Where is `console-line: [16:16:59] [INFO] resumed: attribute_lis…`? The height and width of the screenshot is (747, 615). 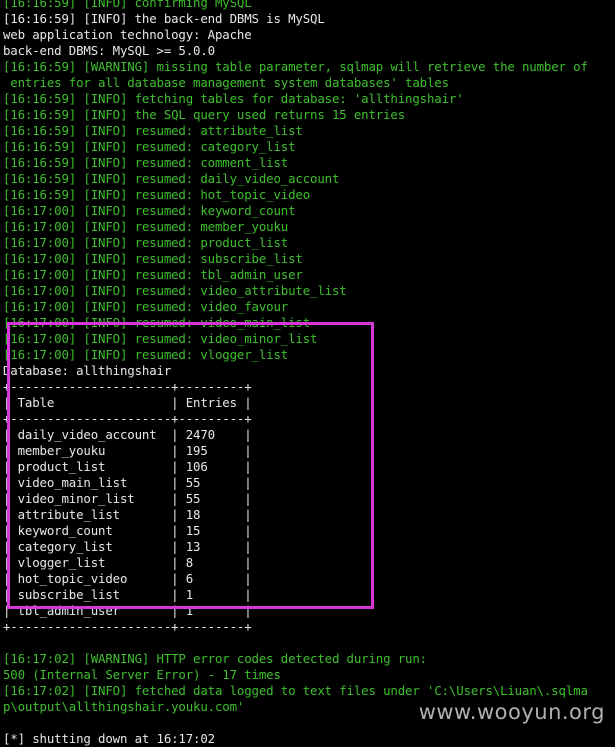 console-line: [16:16:59] [INFO] resumed: attribute_lis… is located at coordinates (153, 130).